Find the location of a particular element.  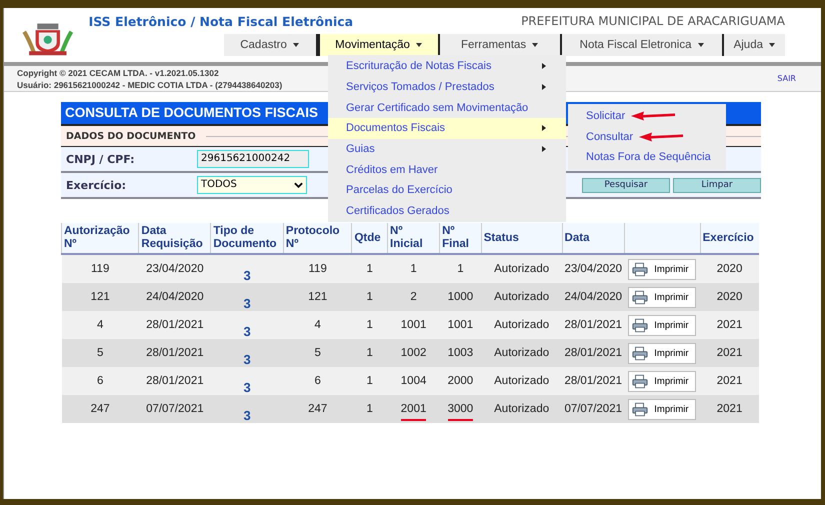

column-header: Data is located at coordinates (577, 238).